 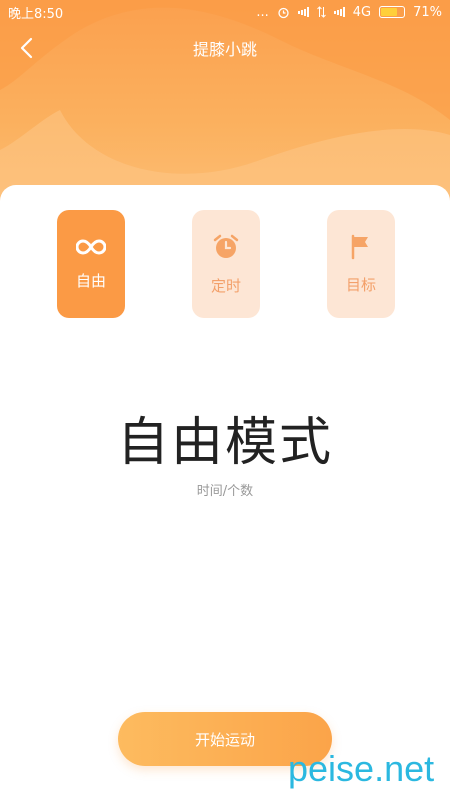 What do you see at coordinates (225, 491) in the screenshot?
I see `mode-subtitle: 时间/个数` at bounding box center [225, 491].